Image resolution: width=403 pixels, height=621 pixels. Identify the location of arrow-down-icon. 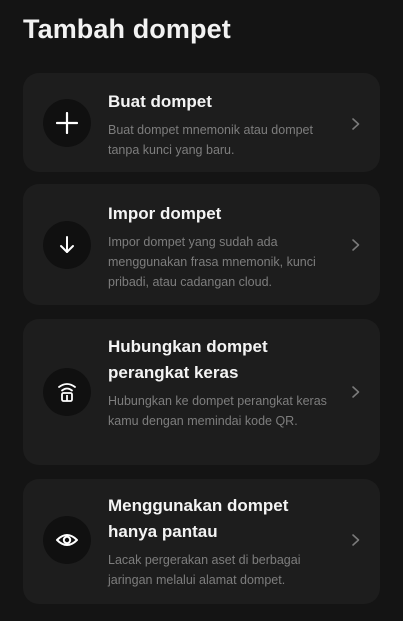
(67, 244).